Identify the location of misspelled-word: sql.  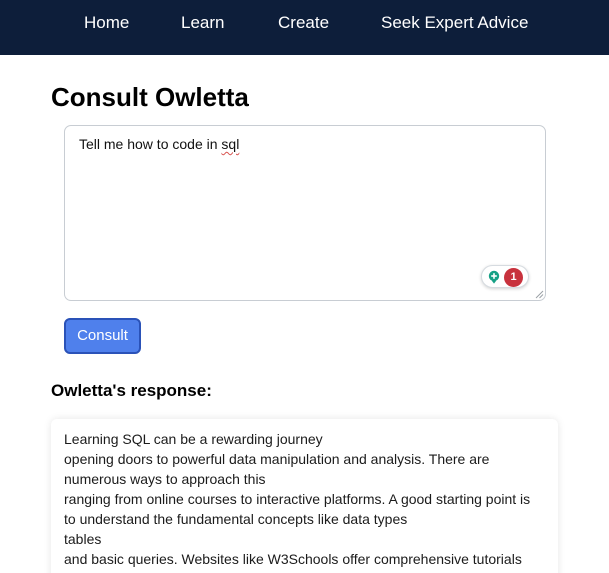
(230, 144).